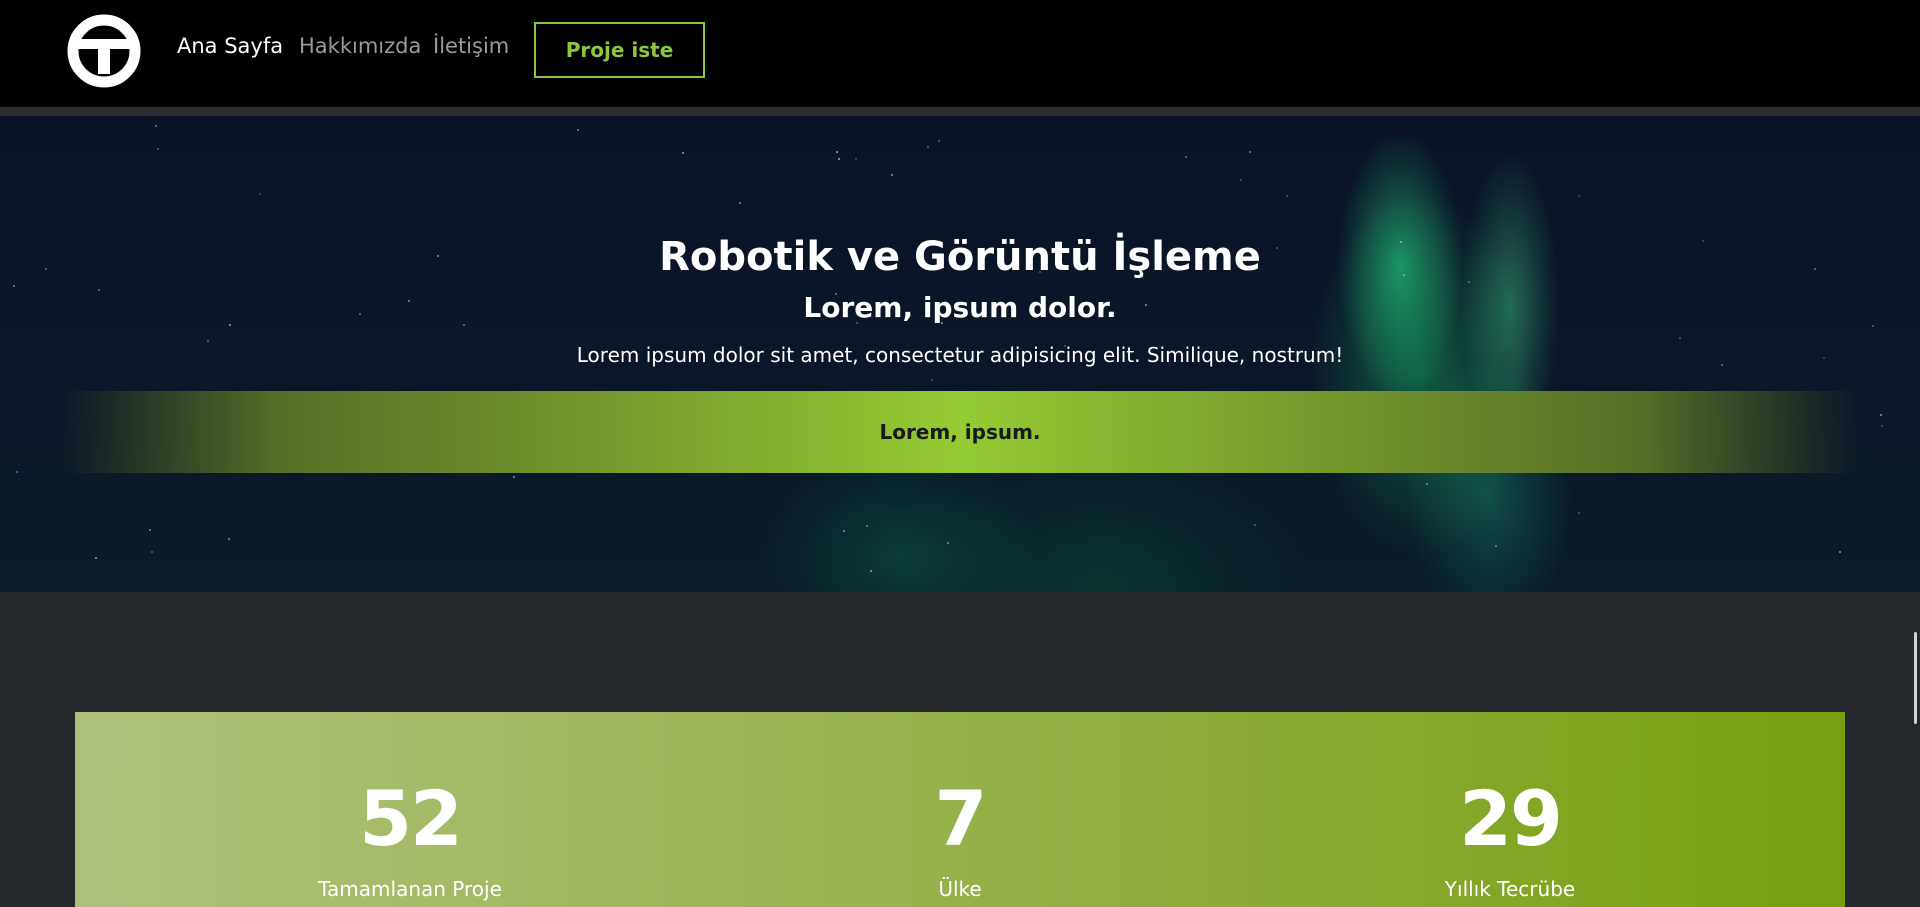 This screenshot has height=907, width=1920. Describe the element at coordinates (960, 257) in the screenshot. I see `hero-title: Robotik ve Görüntü İşleme` at that location.